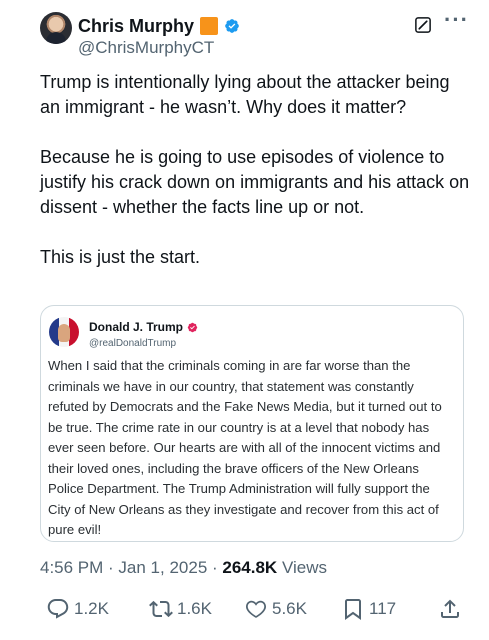 Image resolution: width=489 pixels, height=640 pixels. I want to click on more-options-icon: ···, so click(456, 21).